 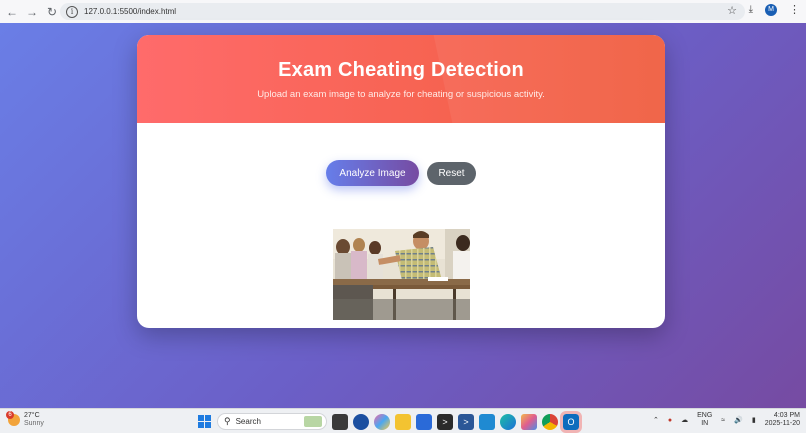 I want to click on chrome-icon, so click(x=550, y=421).